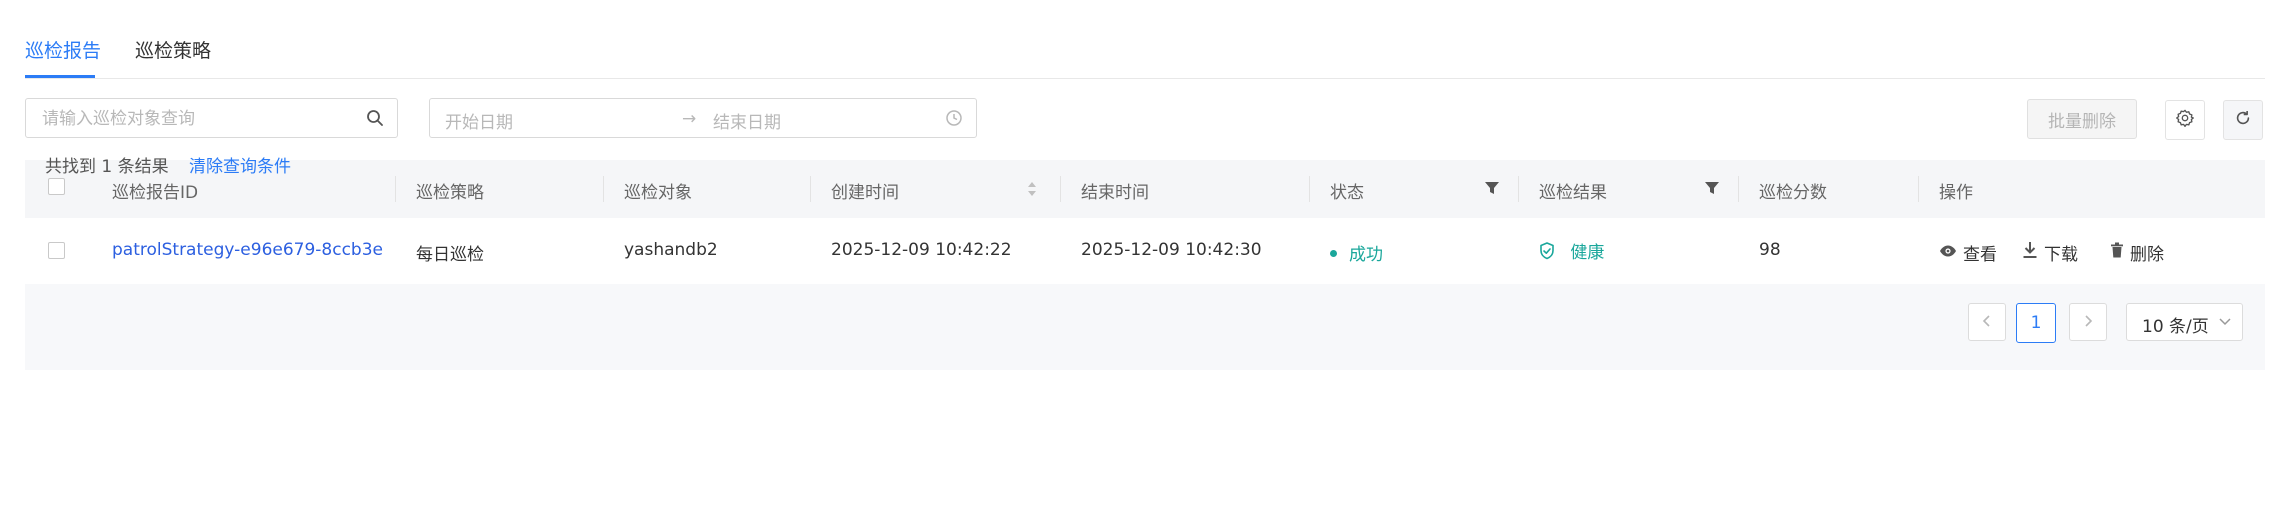  Describe the element at coordinates (2225, 323) in the screenshot. I see `chevron-down-icon` at that location.